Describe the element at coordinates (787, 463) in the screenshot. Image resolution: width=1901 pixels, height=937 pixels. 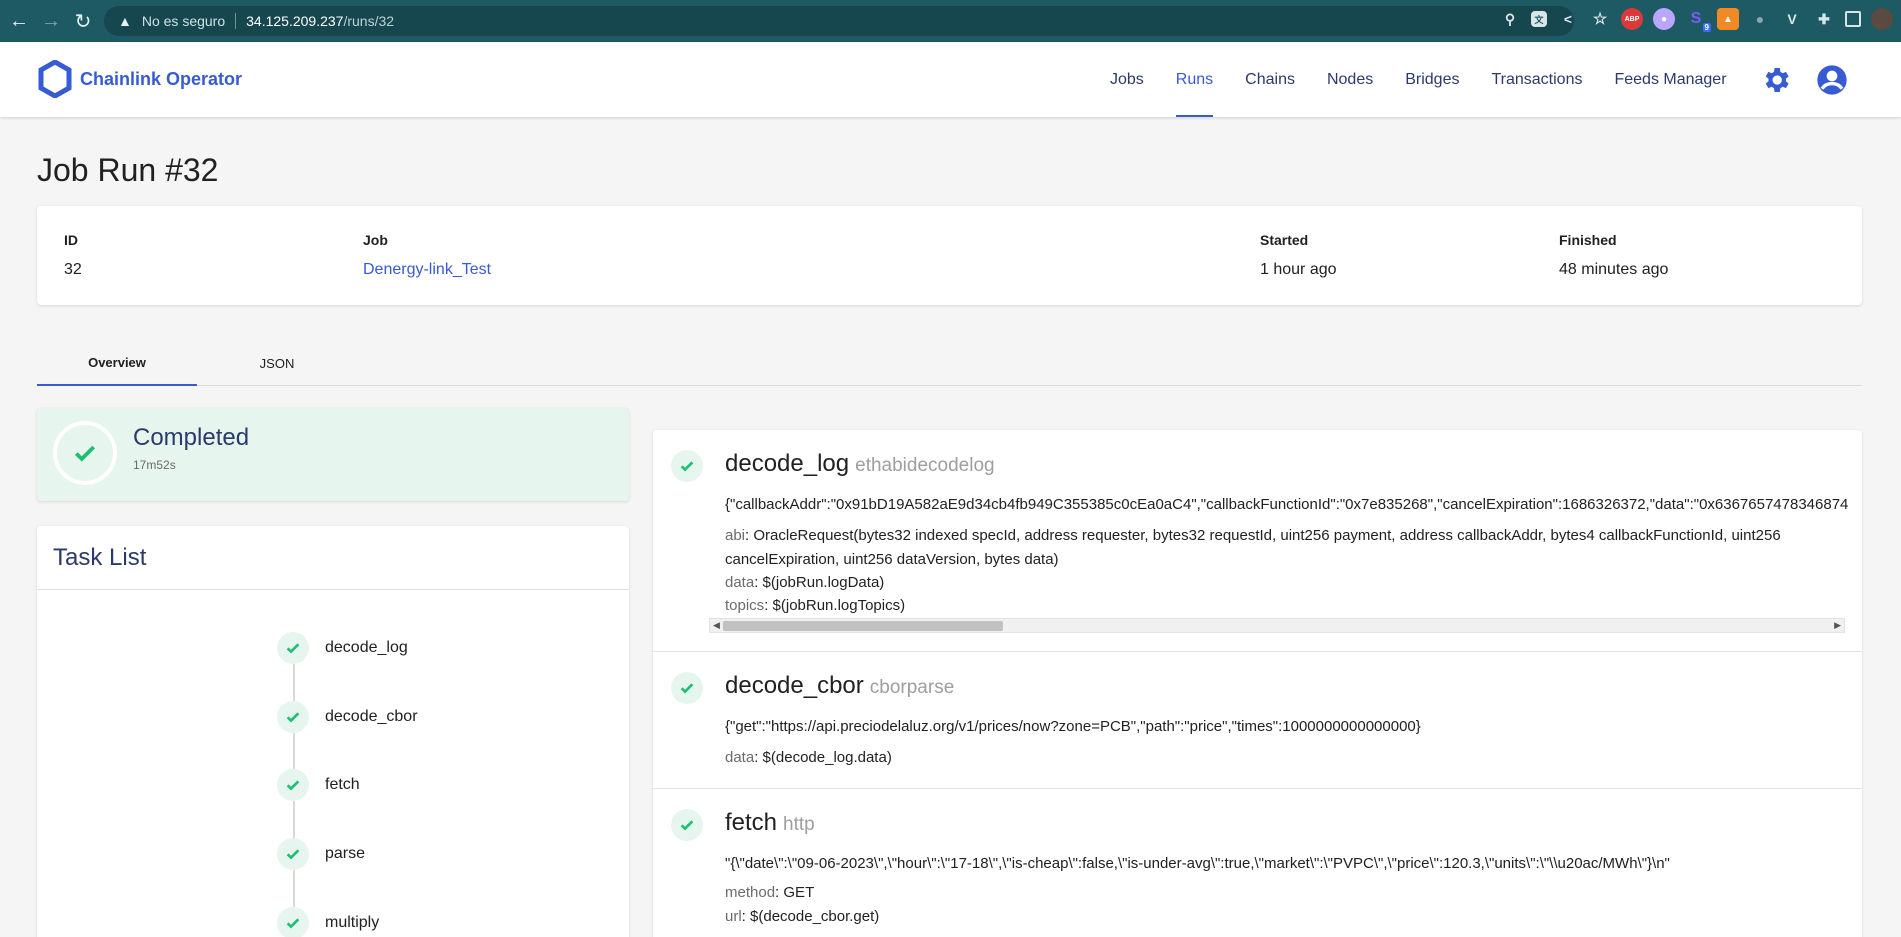
I see `task-name: decode_log` at that location.